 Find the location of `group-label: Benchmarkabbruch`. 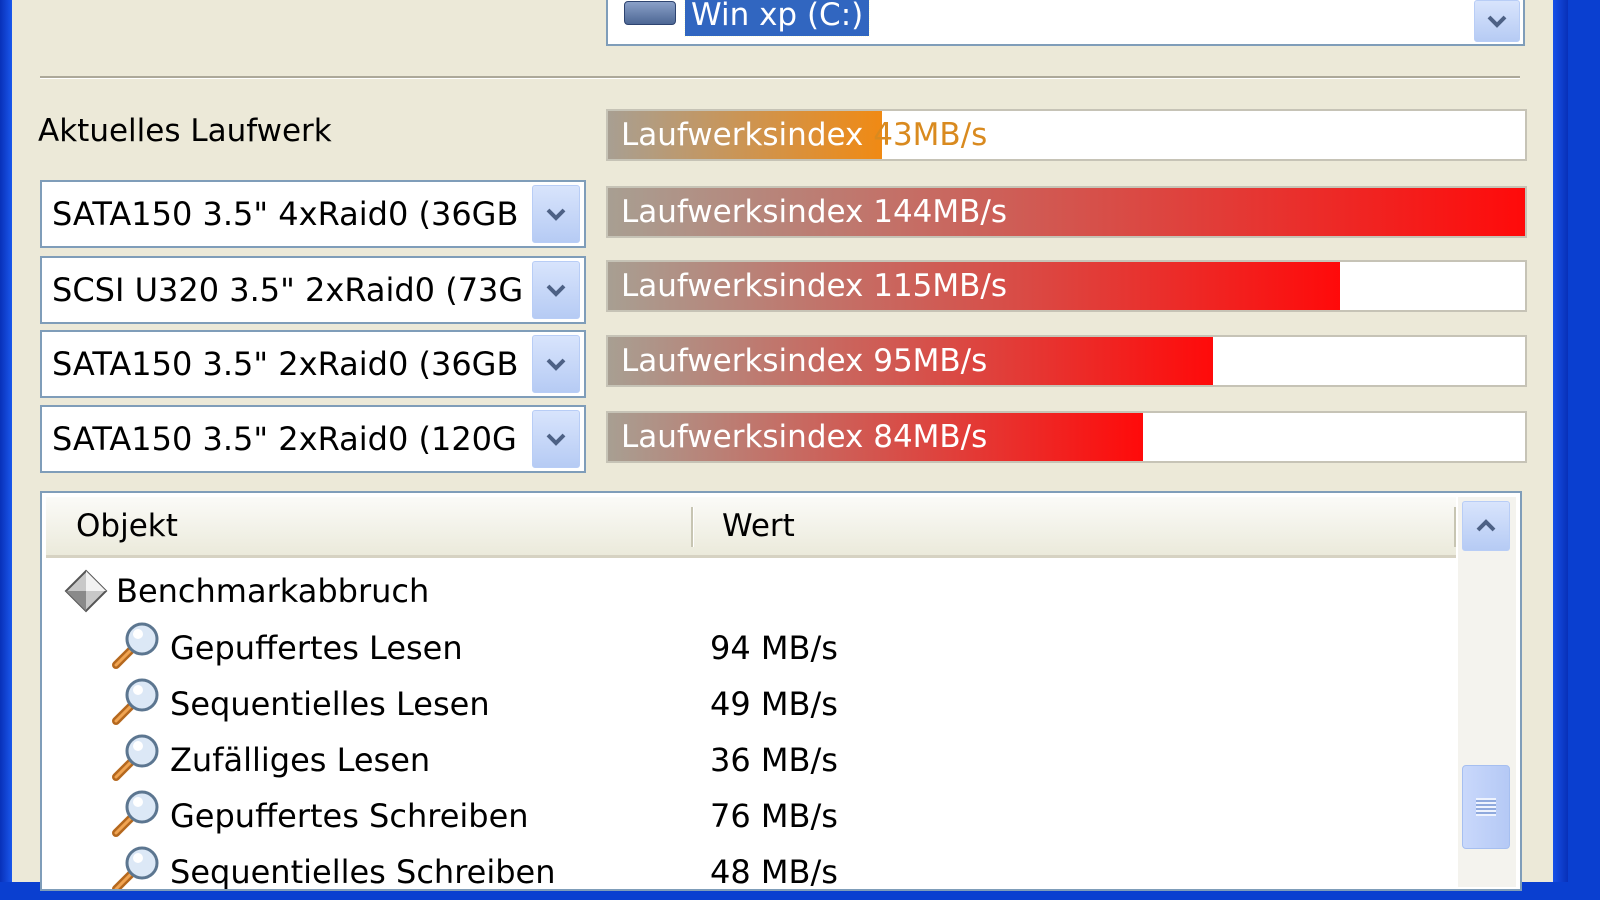

group-label: Benchmarkabbruch is located at coordinates (273, 591).